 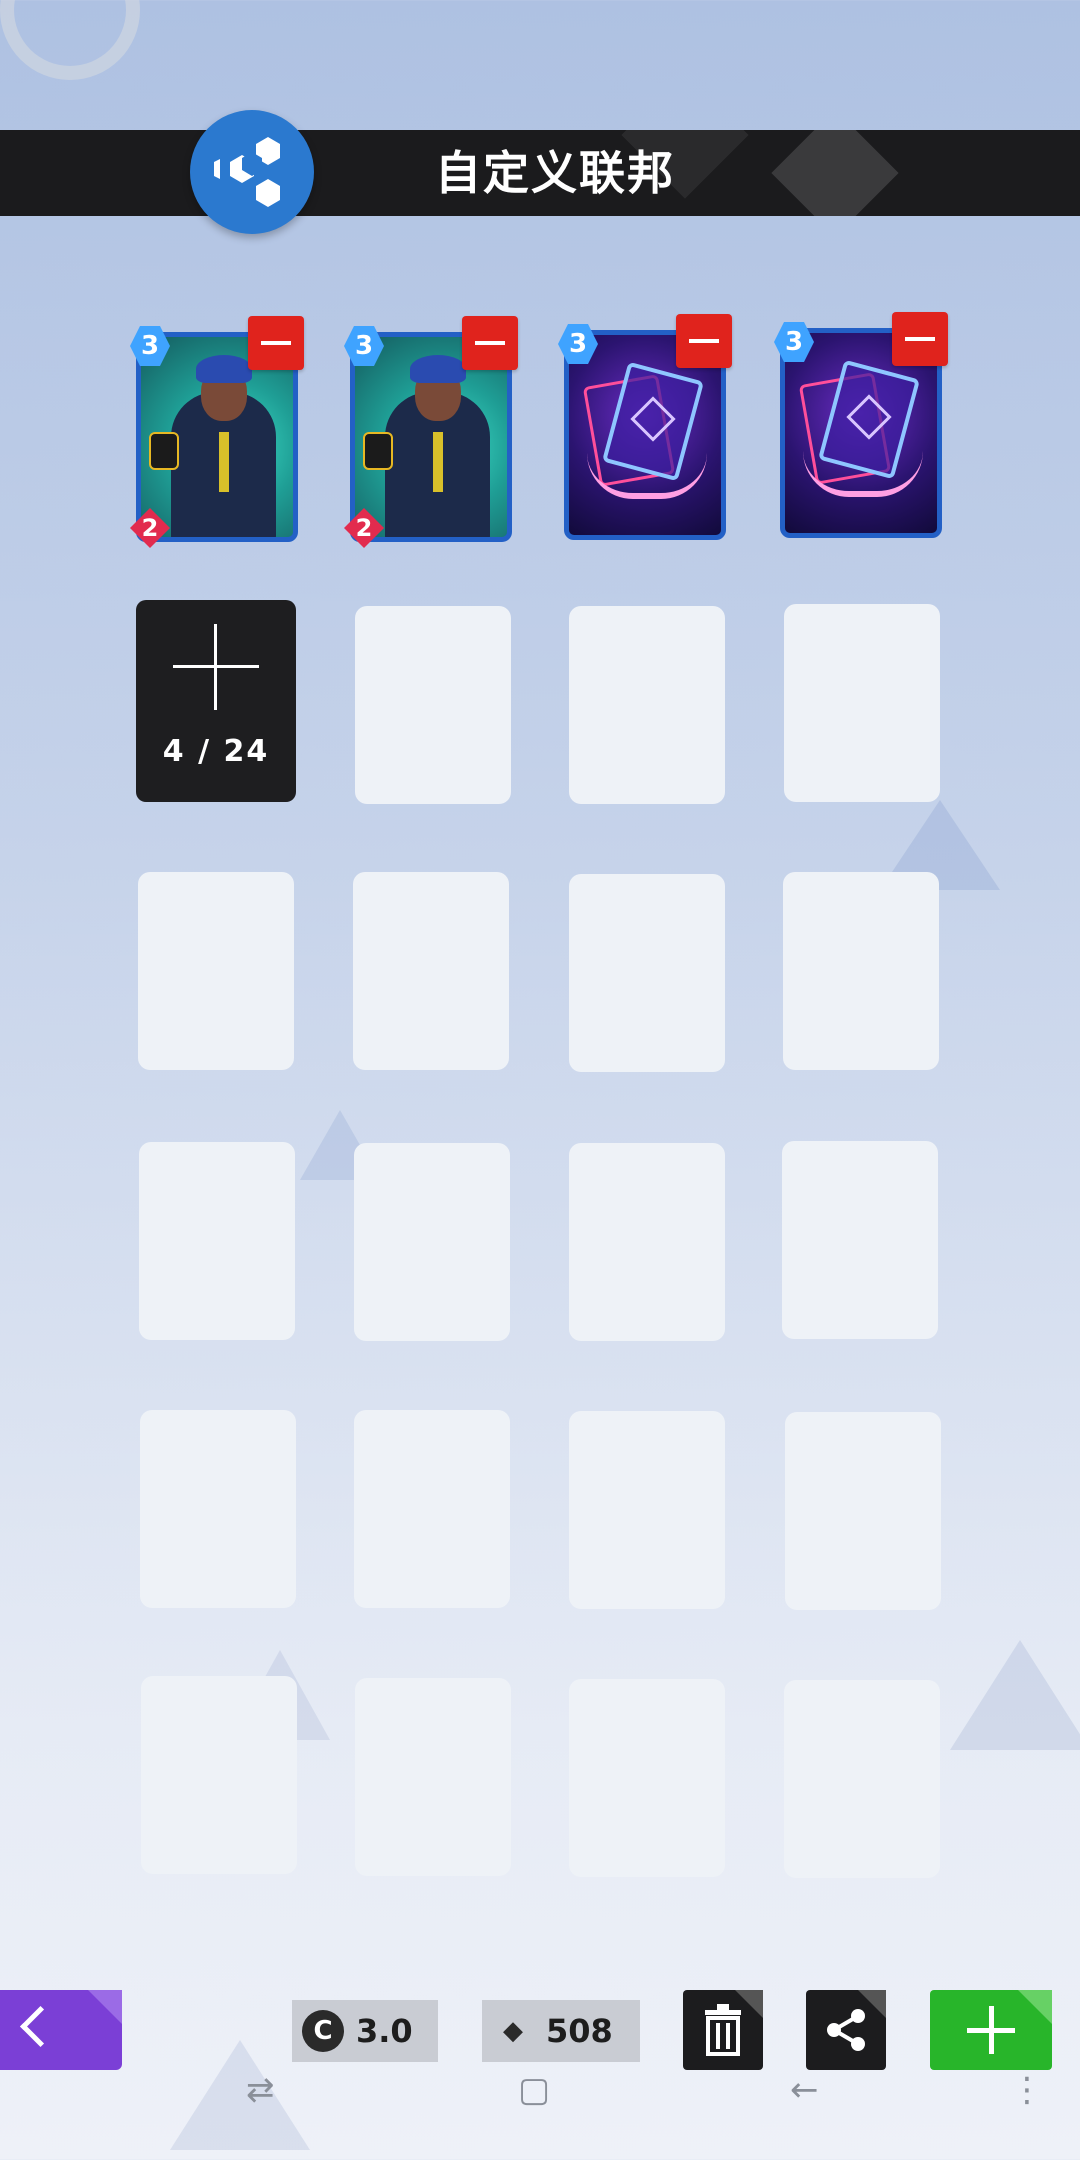 I want to click on back-nav: ←, so click(x=804, y=2090).